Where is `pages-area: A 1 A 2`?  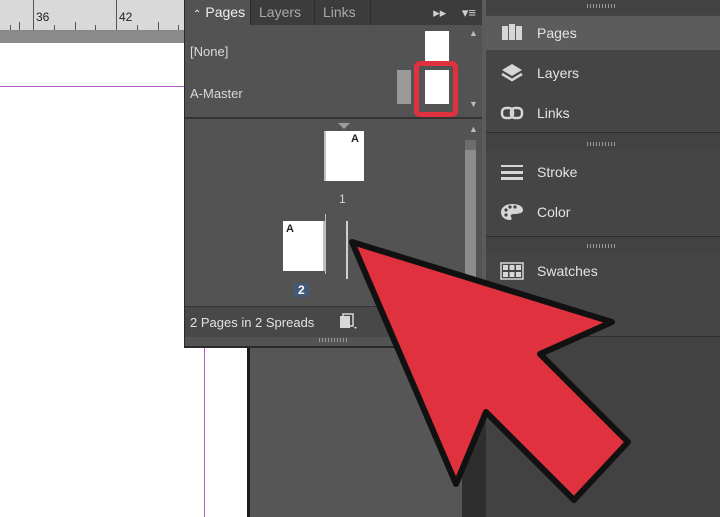
pages-area: A 1 A 2 is located at coordinates (333, 211).